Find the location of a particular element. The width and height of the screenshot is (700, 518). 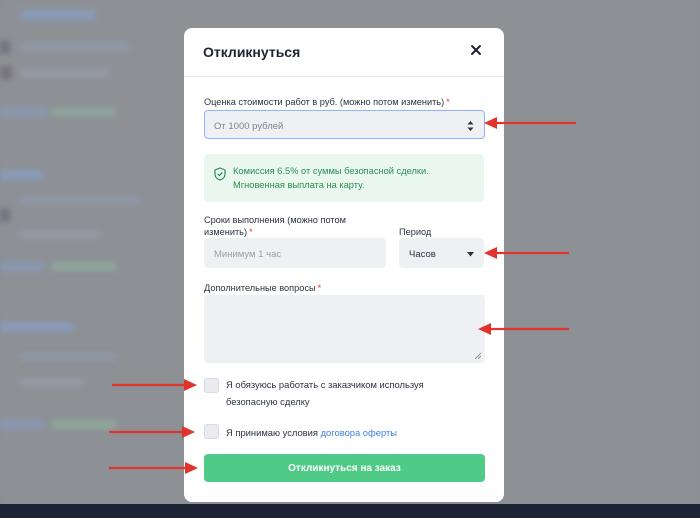

safe-deal-label-line-2: безопасную сделку is located at coordinates (268, 401).